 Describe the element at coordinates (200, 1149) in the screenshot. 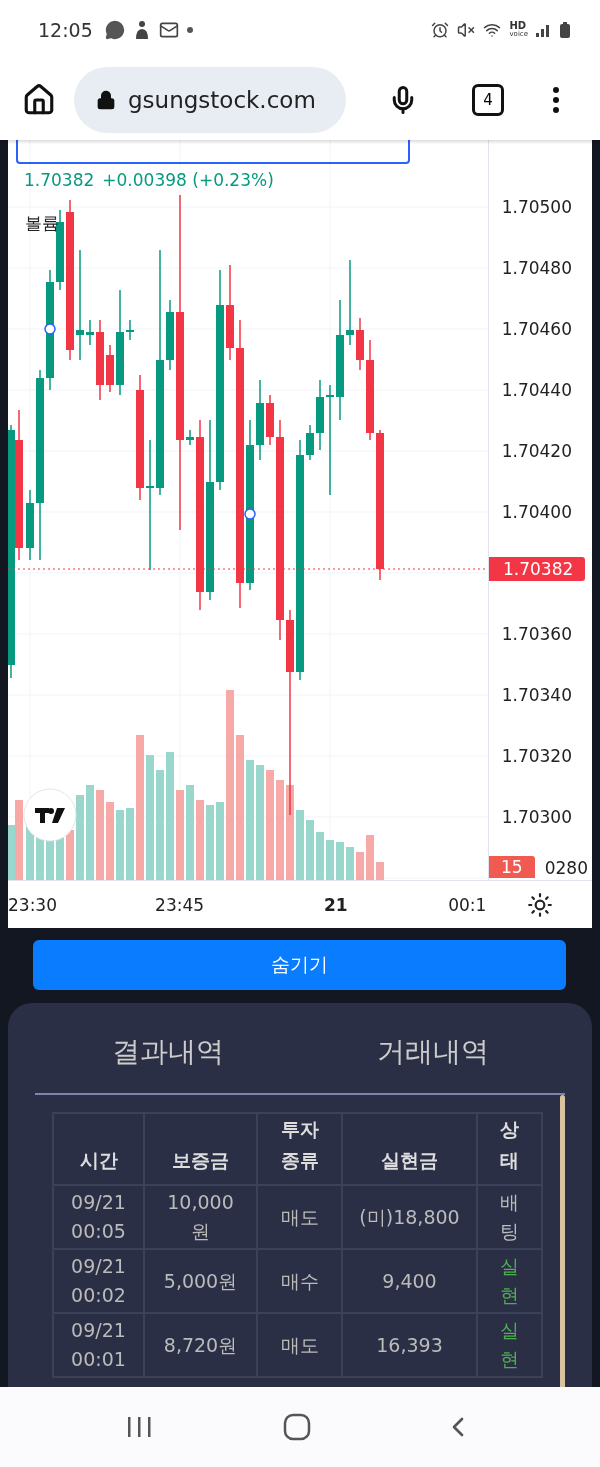

I see `column-header: 보증금` at that location.